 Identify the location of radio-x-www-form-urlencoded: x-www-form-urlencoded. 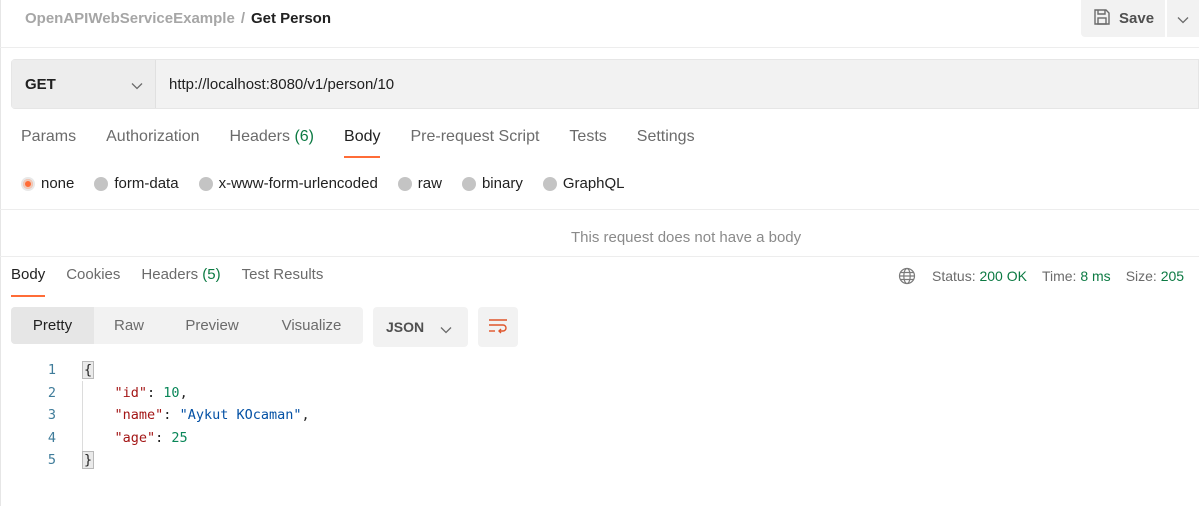
(288, 183).